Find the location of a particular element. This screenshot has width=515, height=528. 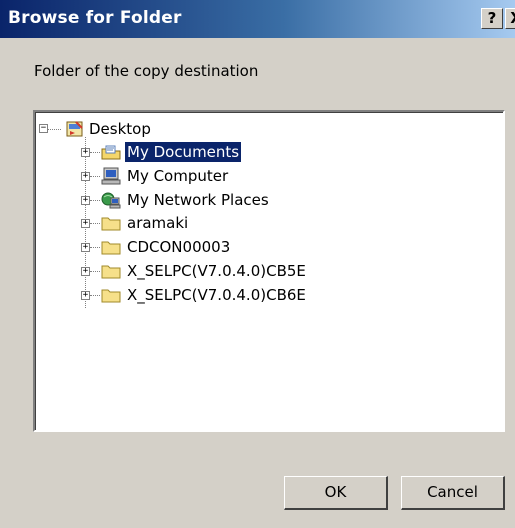

cancel-button: Cancel is located at coordinates (453, 493).